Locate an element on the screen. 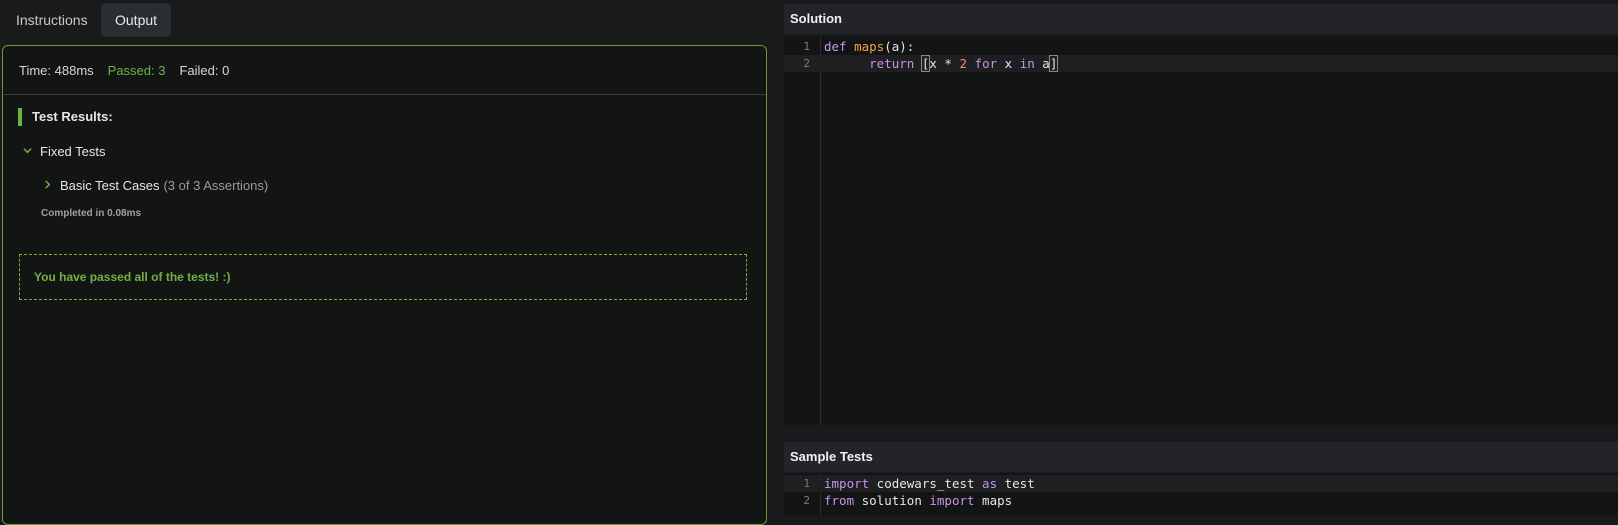  passed-stat: Passed: 3 is located at coordinates (136, 70).